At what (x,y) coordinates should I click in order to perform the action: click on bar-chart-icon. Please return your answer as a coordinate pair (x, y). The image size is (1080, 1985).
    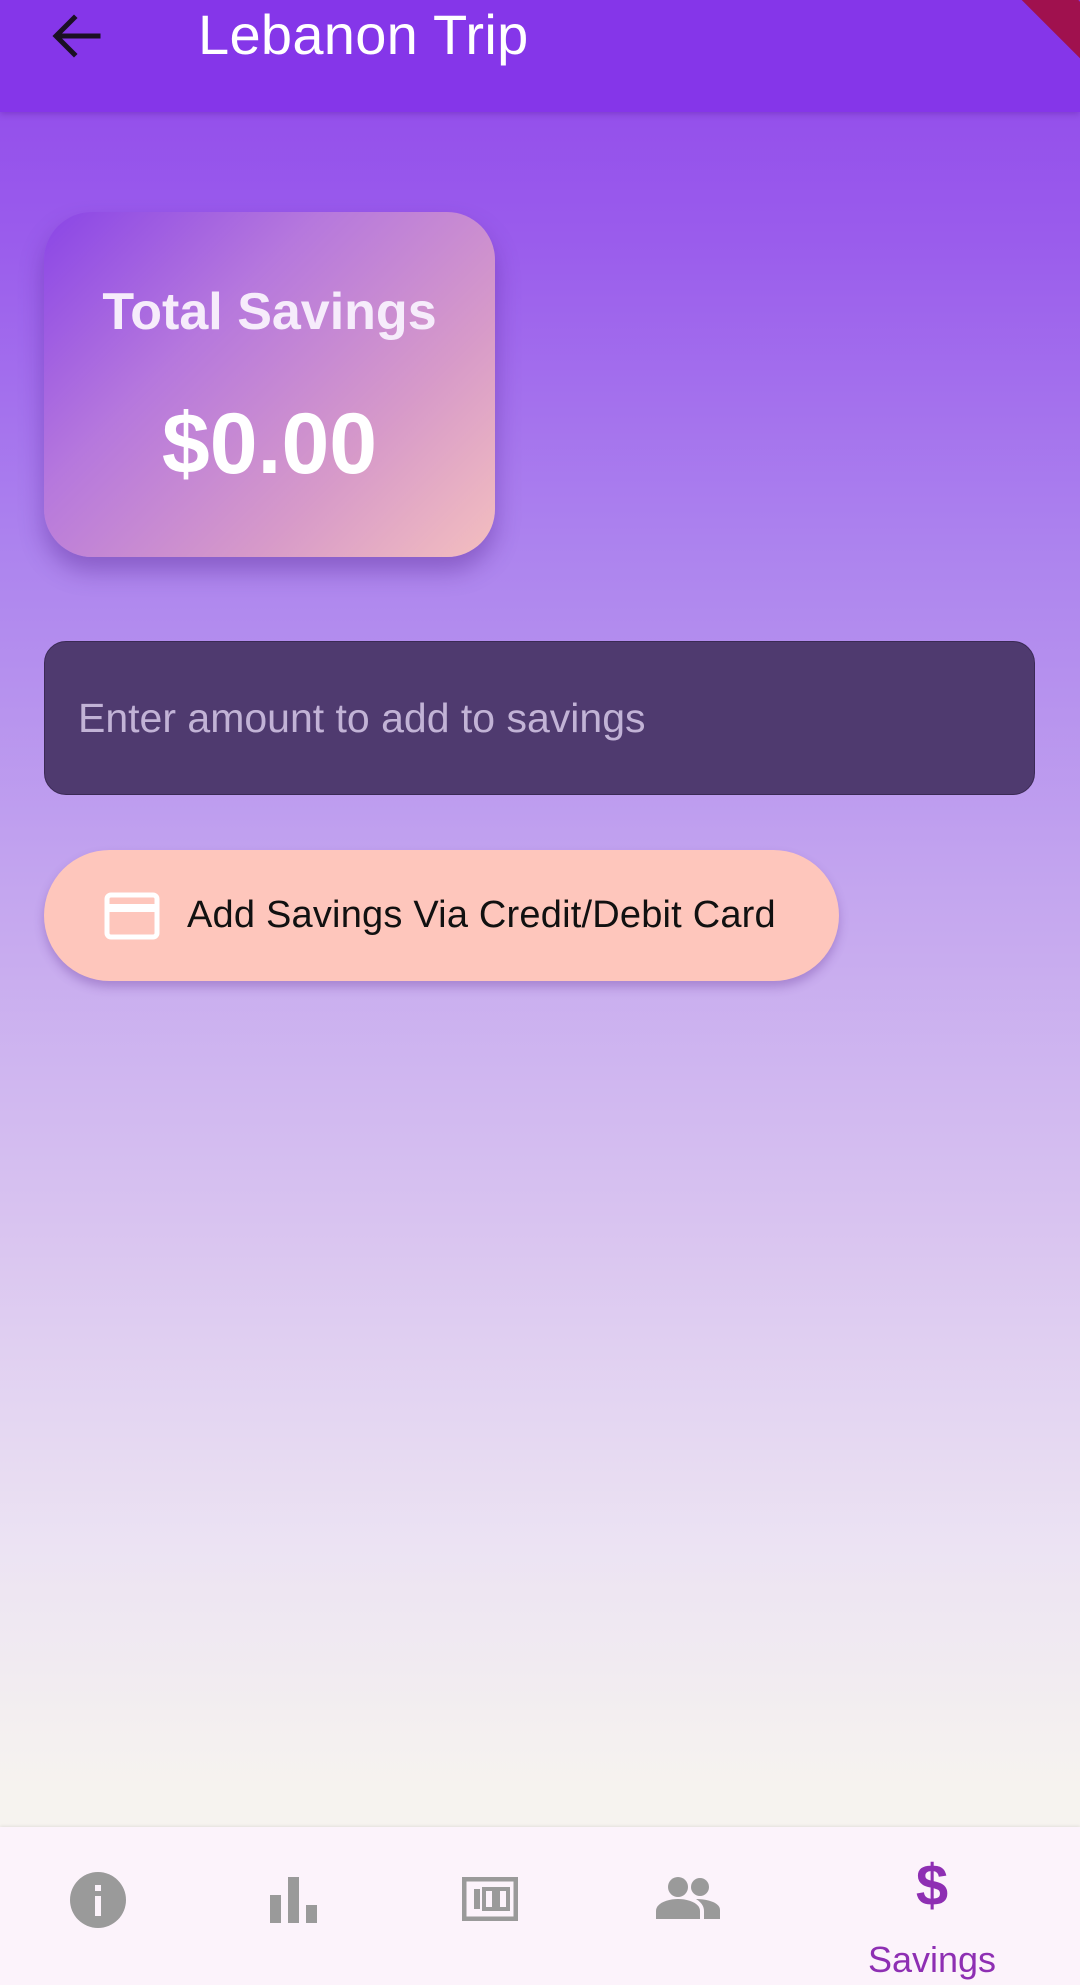
    Looking at the image, I should click on (293, 1900).